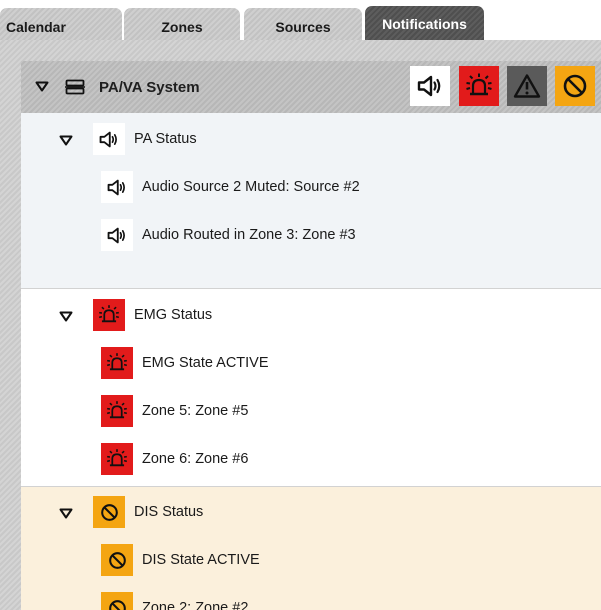 This screenshot has width=601, height=610. I want to click on list-item: DIS State ACTIVE, so click(180, 560).